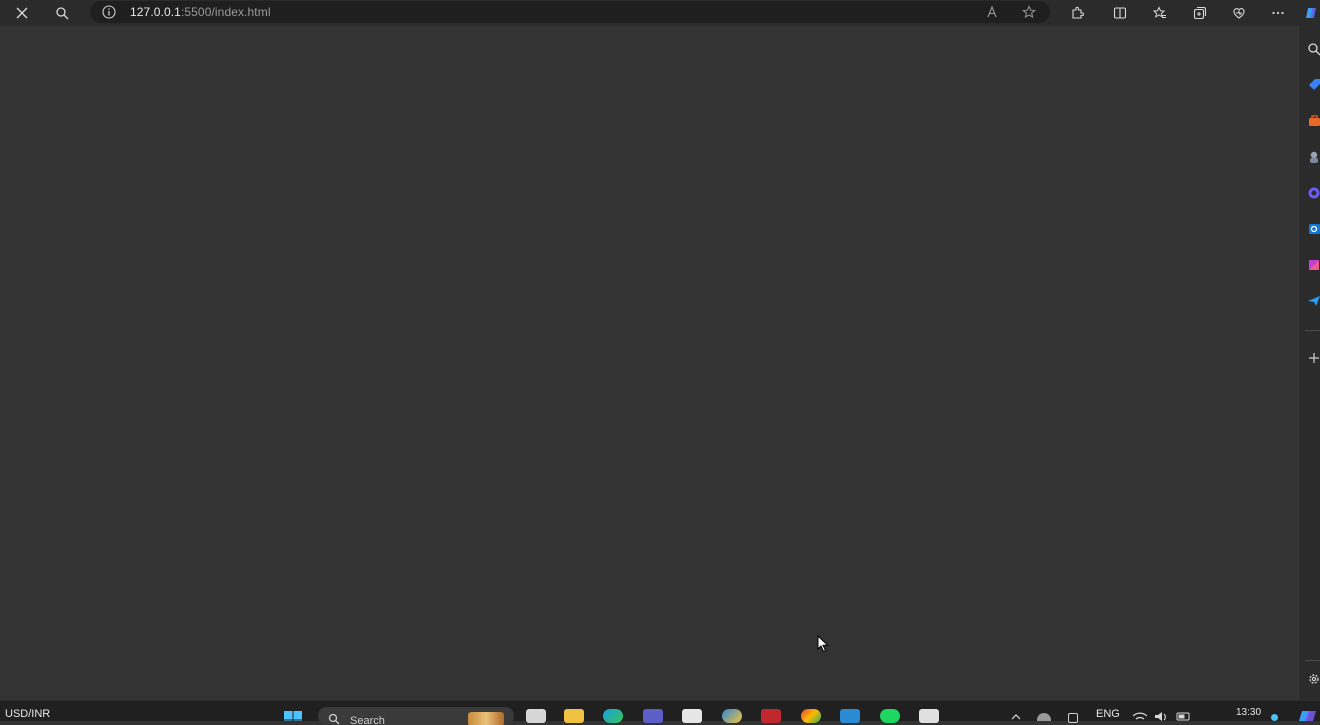 This screenshot has width=1320, height=725. What do you see at coordinates (1313, 193) in the screenshot?
I see `sidebar-microsoft365-icon` at bounding box center [1313, 193].